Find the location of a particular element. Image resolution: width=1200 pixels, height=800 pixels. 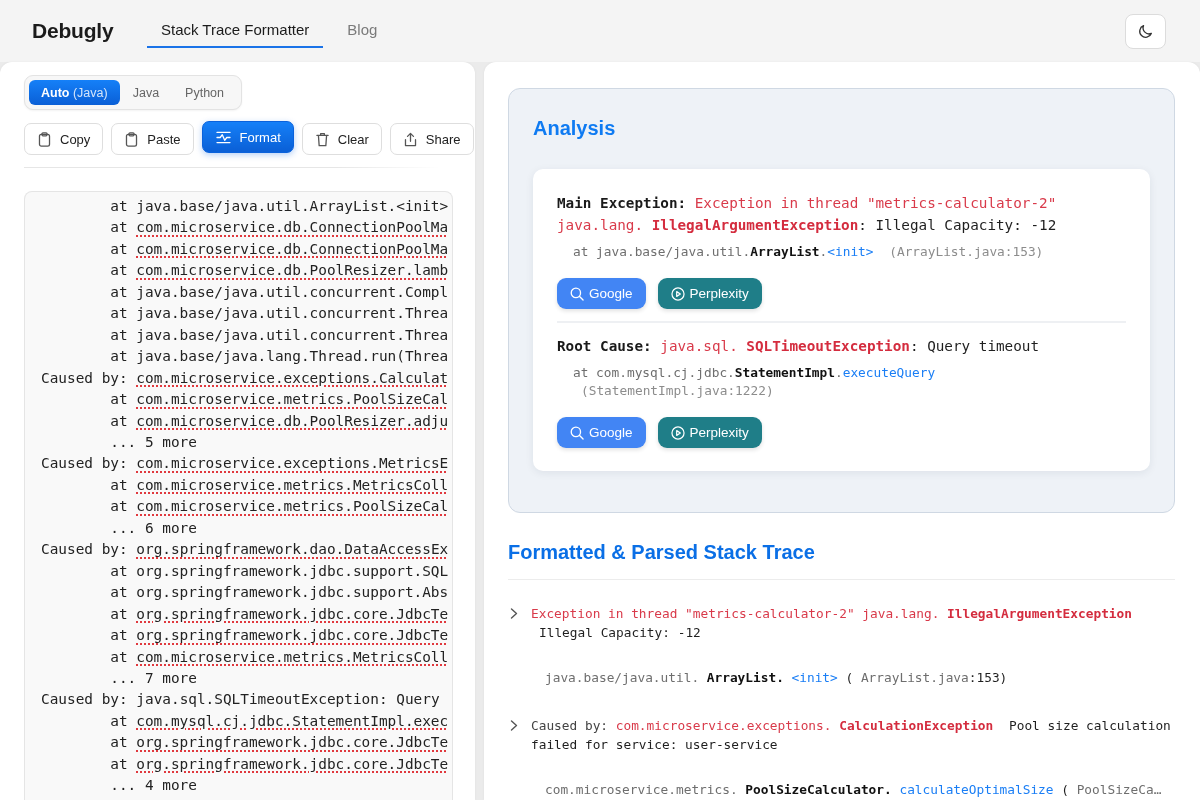

code-line: ... 4 more is located at coordinates (153, 786).